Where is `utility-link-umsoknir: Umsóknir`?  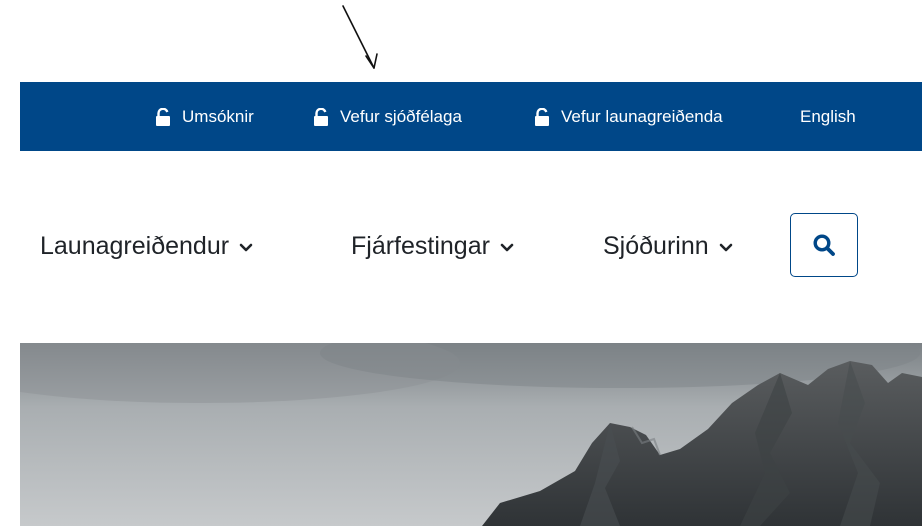 utility-link-umsoknir: Umsóknir is located at coordinates (204, 116).